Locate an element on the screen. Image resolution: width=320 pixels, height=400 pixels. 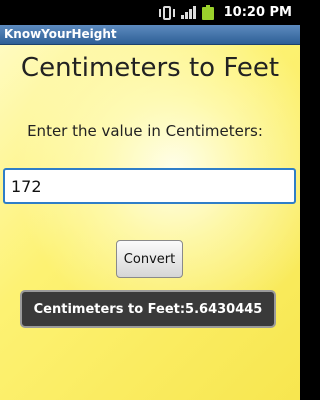
signal-icon is located at coordinates (188, 12).